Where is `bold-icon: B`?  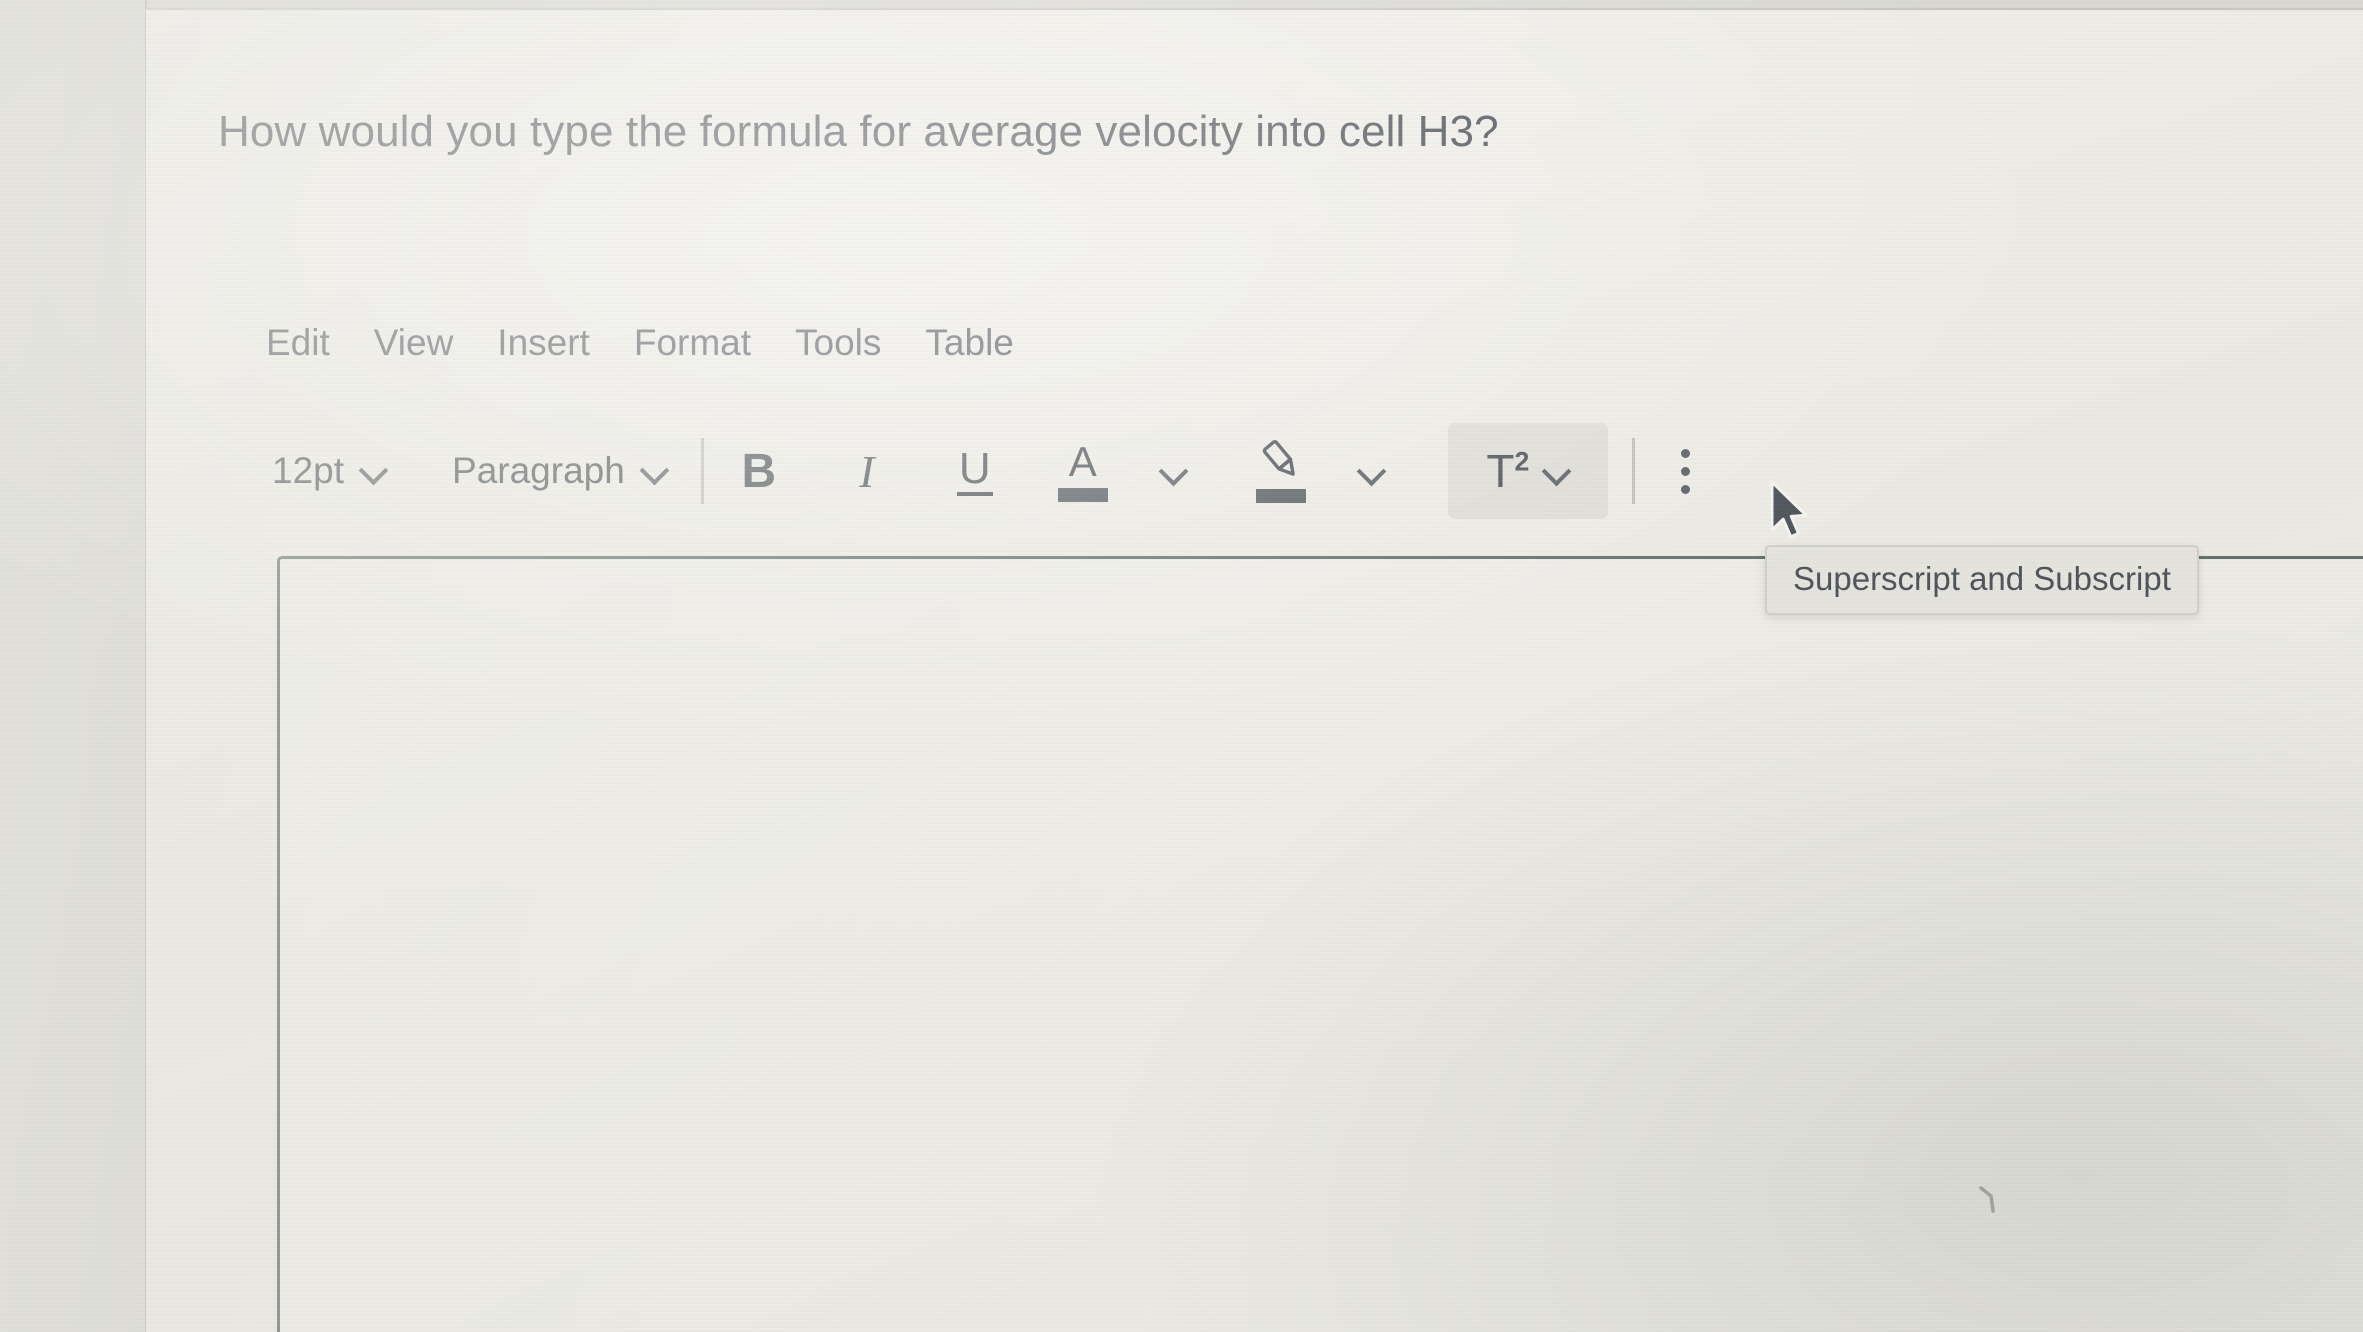
bold-icon: B is located at coordinates (759, 471).